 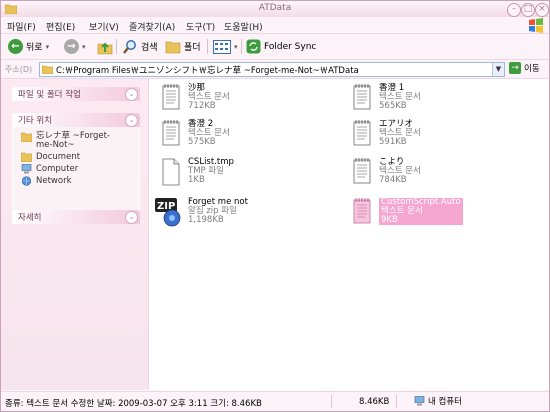 I want to click on folder-sync-label: Folder Sync, so click(x=290, y=46).